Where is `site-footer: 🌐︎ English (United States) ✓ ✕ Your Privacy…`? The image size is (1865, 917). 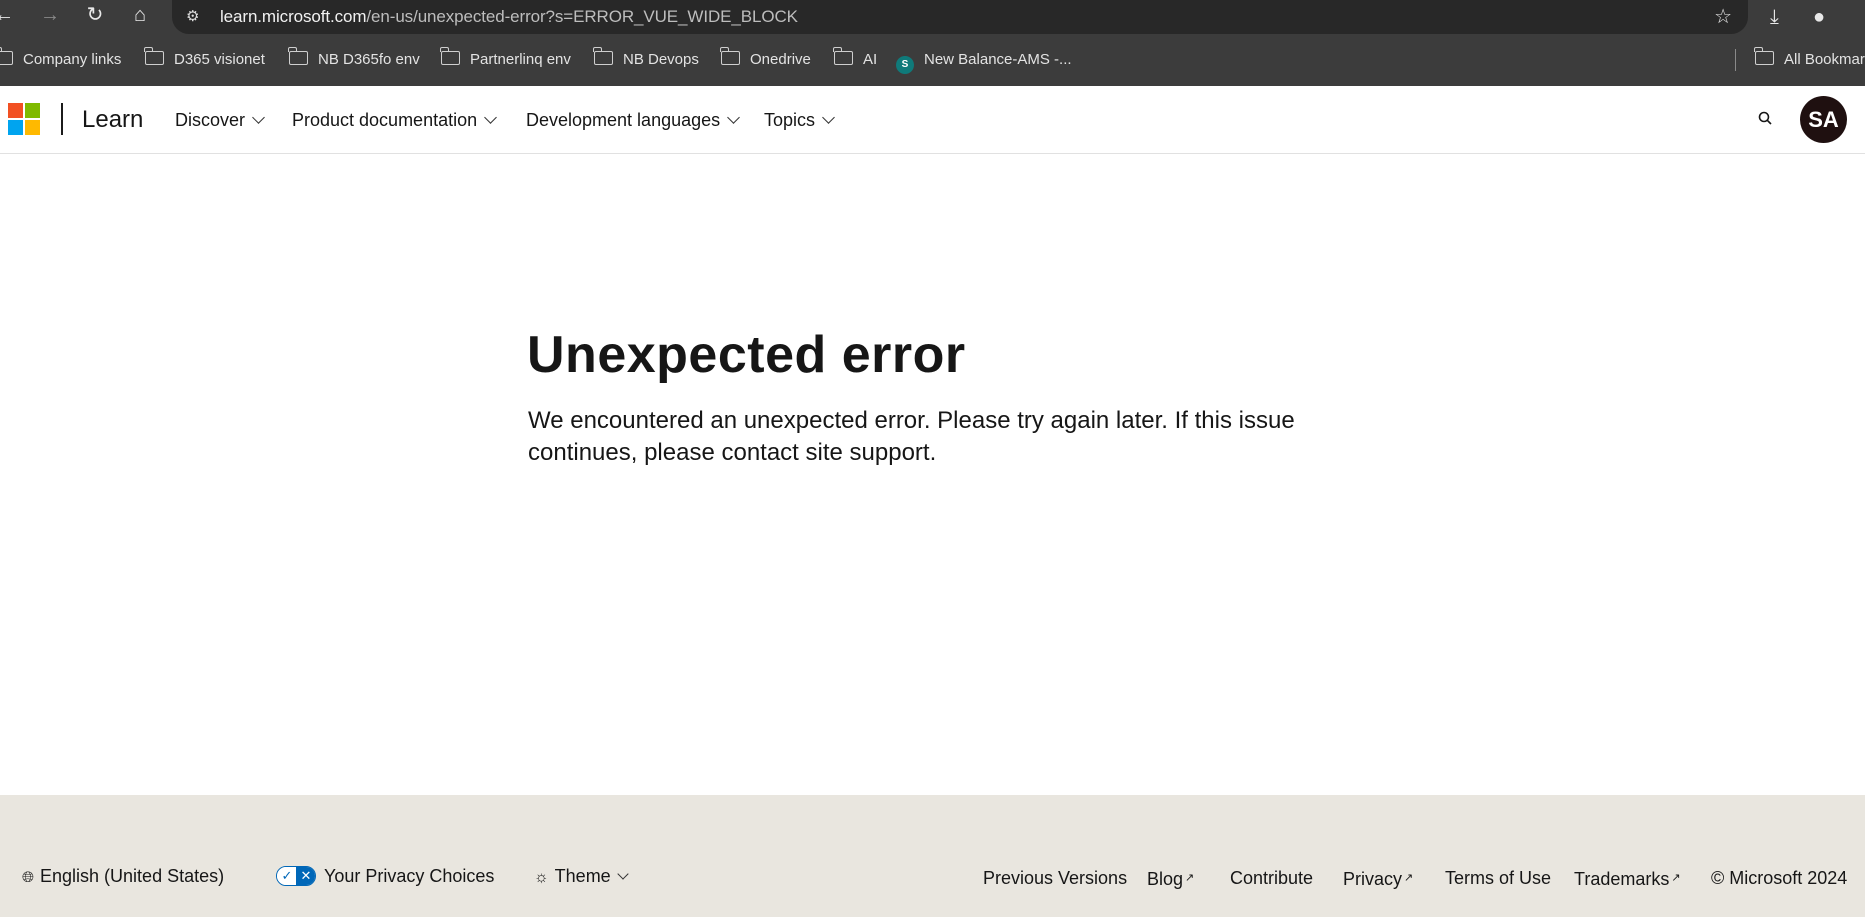
site-footer: 🌐︎ English (United States) ✓ ✕ Your Privacy… is located at coordinates (932, 856).